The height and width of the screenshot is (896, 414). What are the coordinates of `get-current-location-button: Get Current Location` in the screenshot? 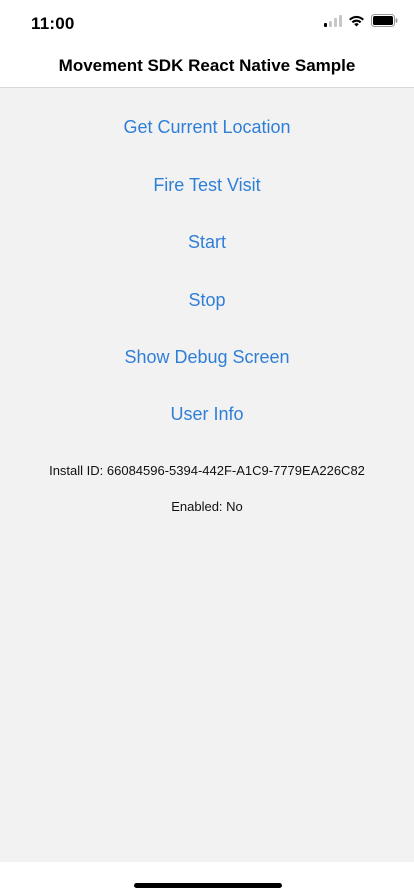 It's located at (207, 127).